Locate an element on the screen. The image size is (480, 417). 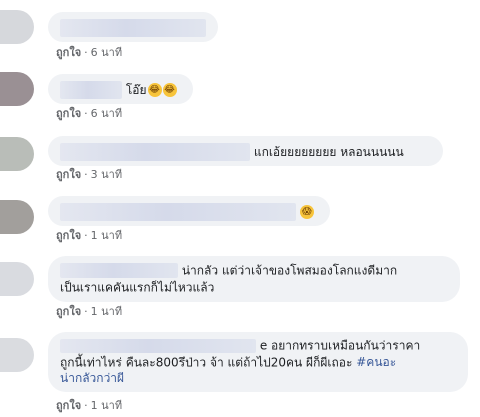
timestamp: 3 นาที is located at coordinates (106, 174).